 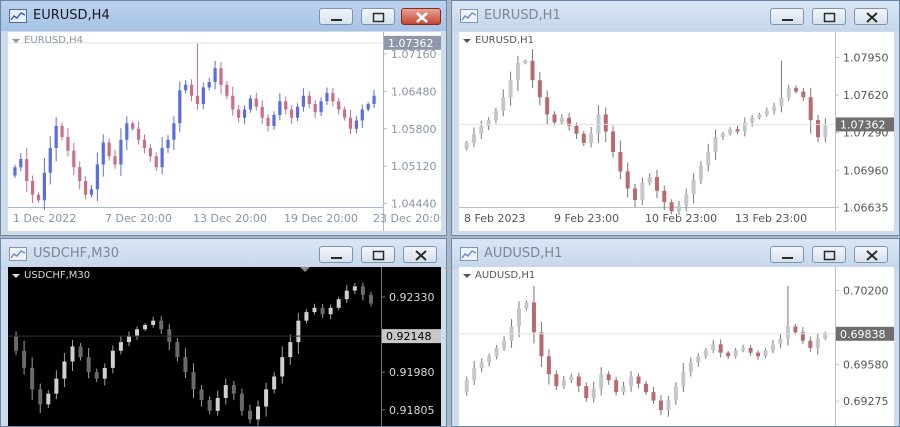 What do you see at coordinates (866, 95) in the screenshot?
I see `price-tick-label: 1.07620` at bounding box center [866, 95].